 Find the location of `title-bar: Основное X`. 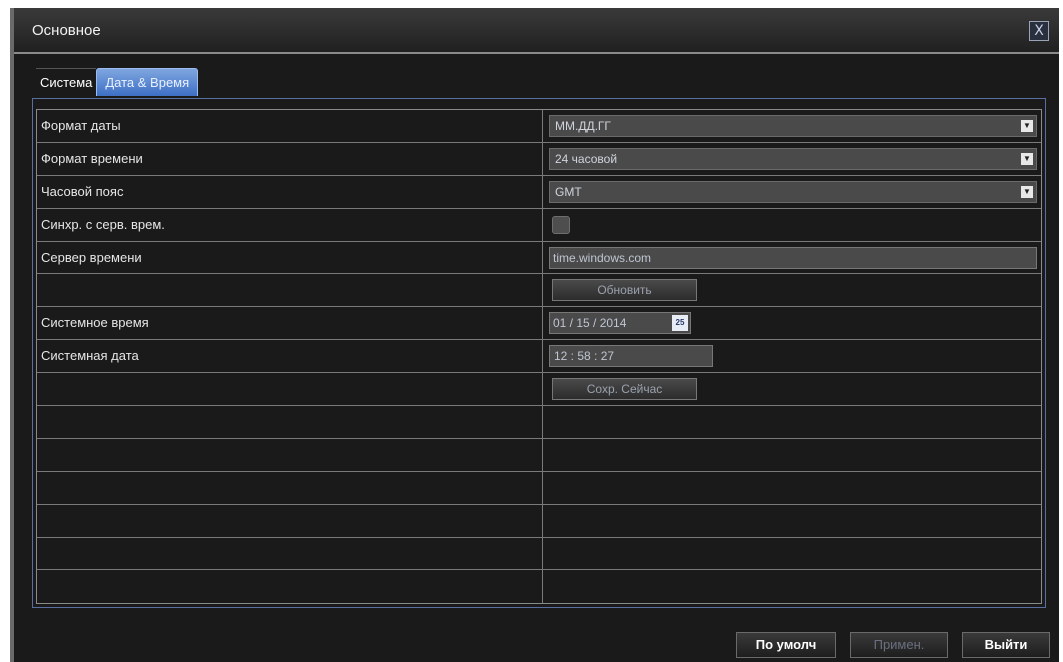

title-bar: Основное X is located at coordinates (536, 31).